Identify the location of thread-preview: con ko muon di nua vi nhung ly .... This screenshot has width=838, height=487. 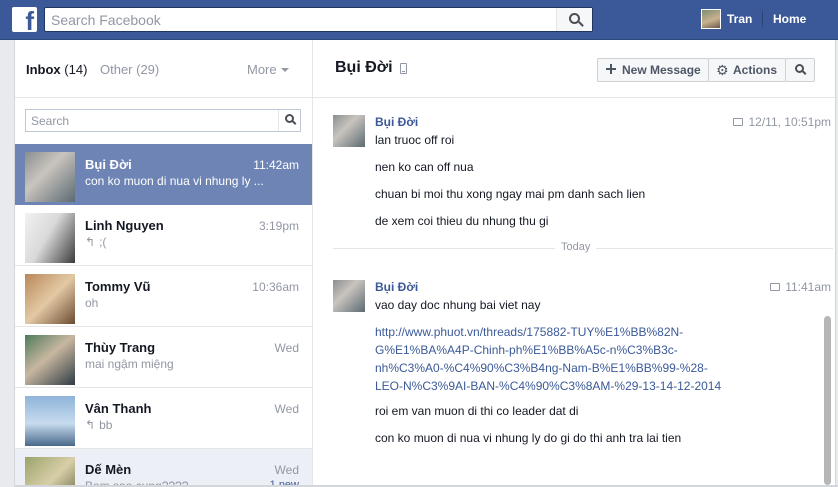
(174, 181).